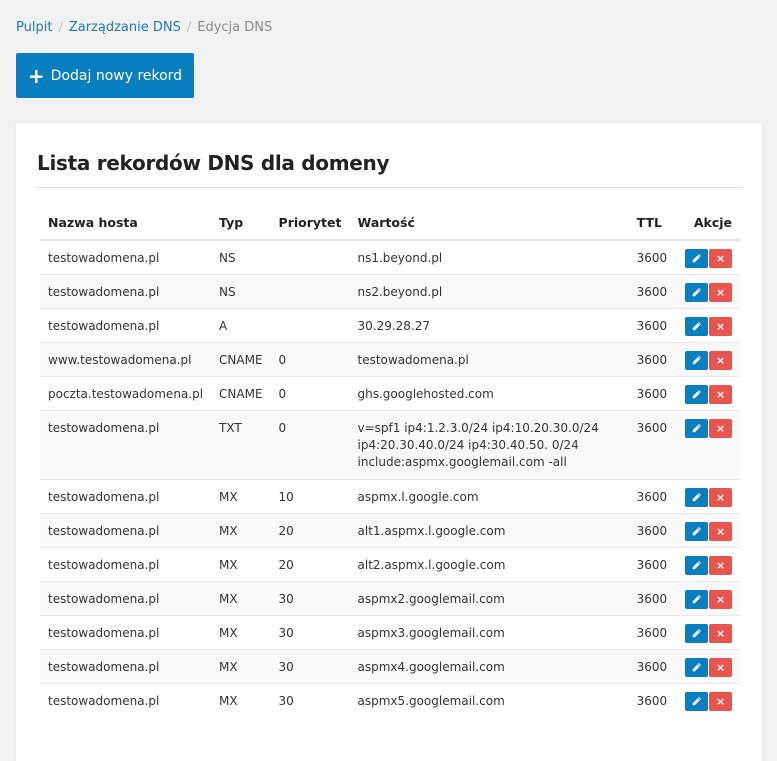 The height and width of the screenshot is (761, 777). What do you see at coordinates (390, 256) in the screenshot?
I see `table-row: testowadomena.pl NS ns1.beyond.pl 3600 ×` at bounding box center [390, 256].